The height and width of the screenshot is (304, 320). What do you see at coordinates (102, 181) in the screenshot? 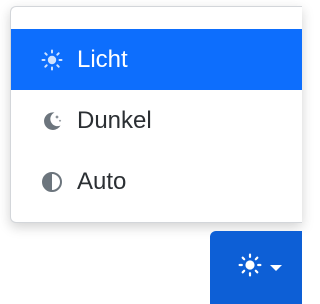
I see `theme-option-auto-label: Auto` at bounding box center [102, 181].